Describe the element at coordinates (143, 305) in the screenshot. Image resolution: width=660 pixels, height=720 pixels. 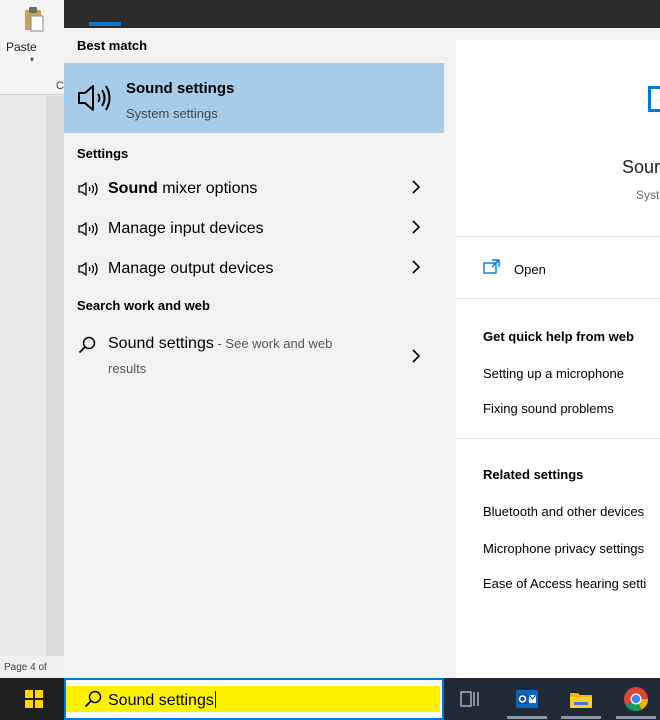
I see `web-search-header: Search work and web` at that location.